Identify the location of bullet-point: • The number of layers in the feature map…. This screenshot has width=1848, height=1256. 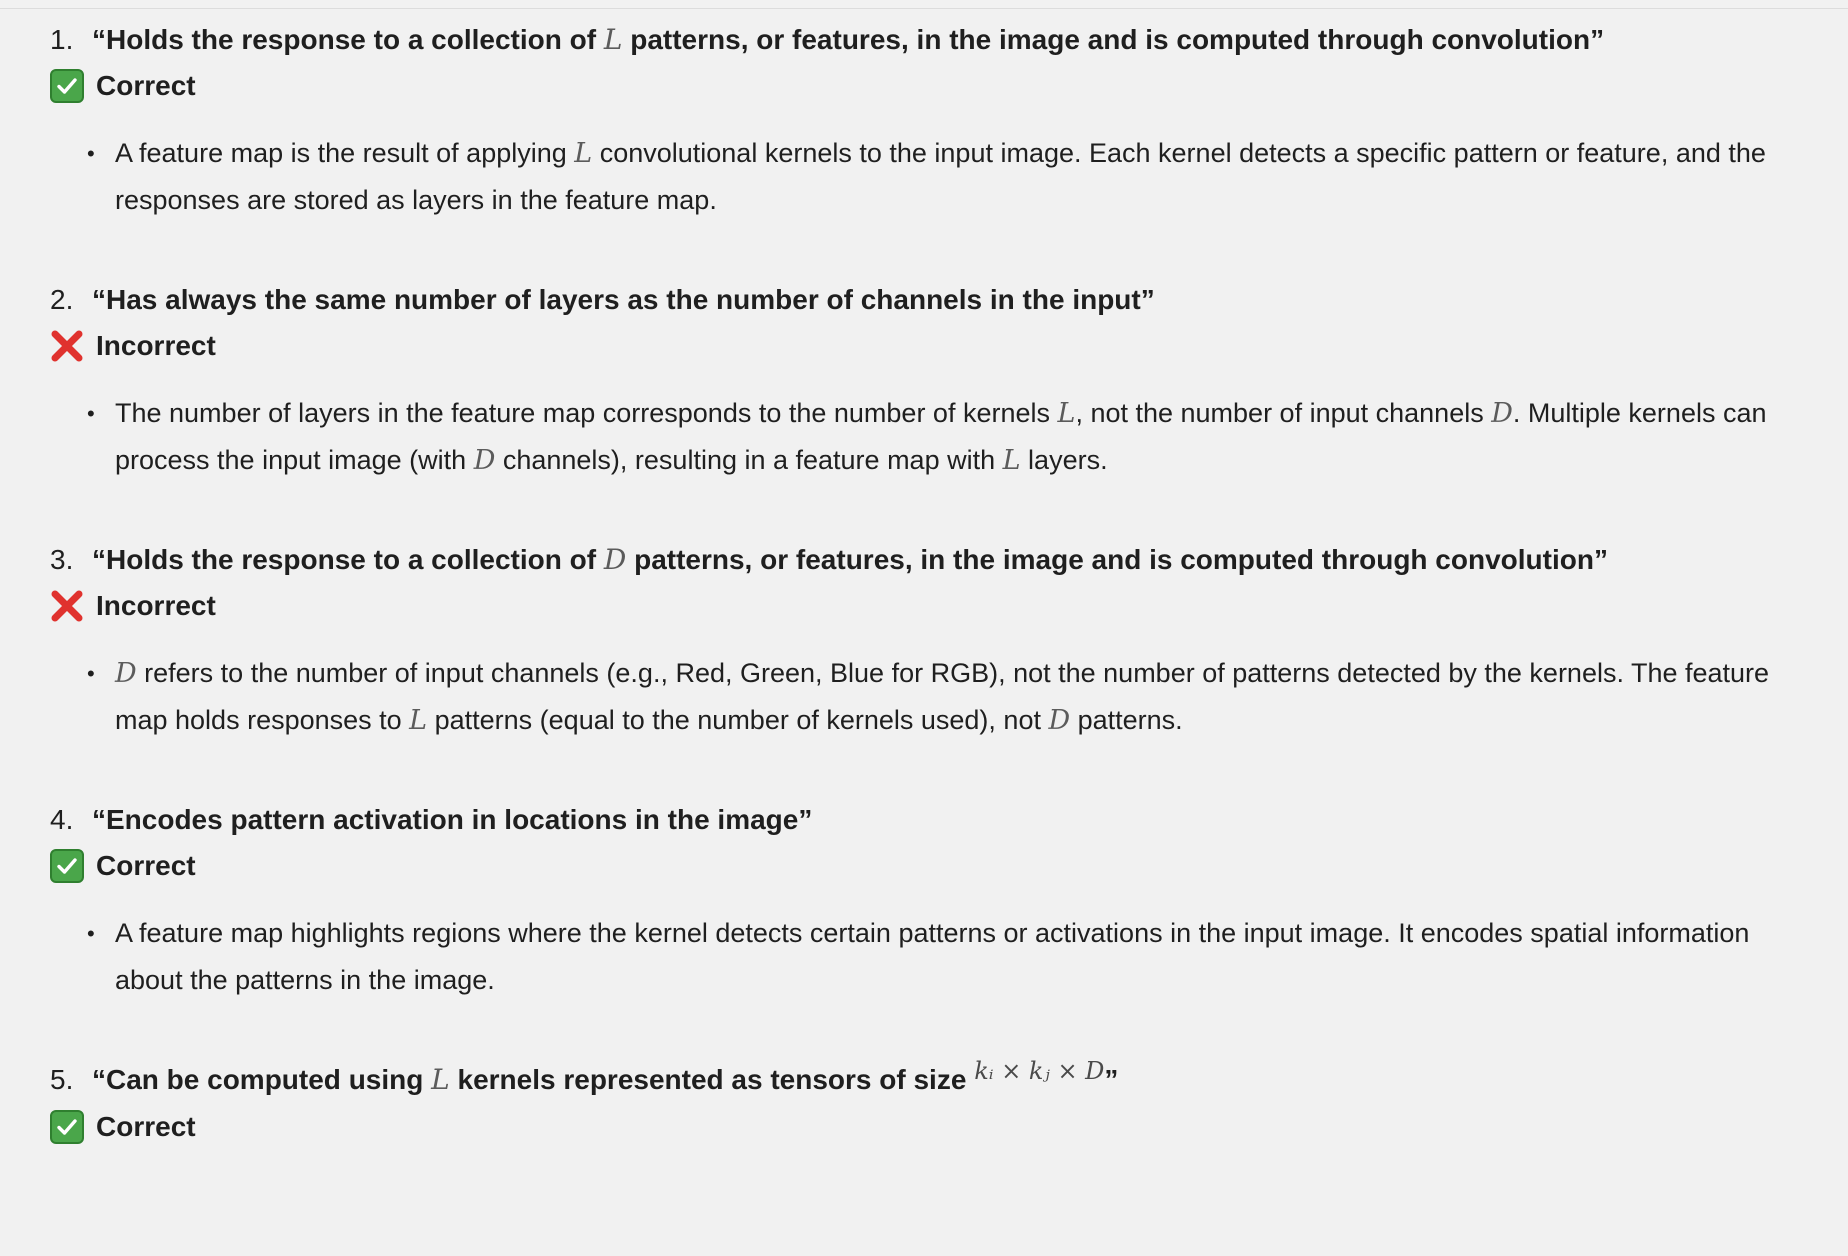
(948, 437).